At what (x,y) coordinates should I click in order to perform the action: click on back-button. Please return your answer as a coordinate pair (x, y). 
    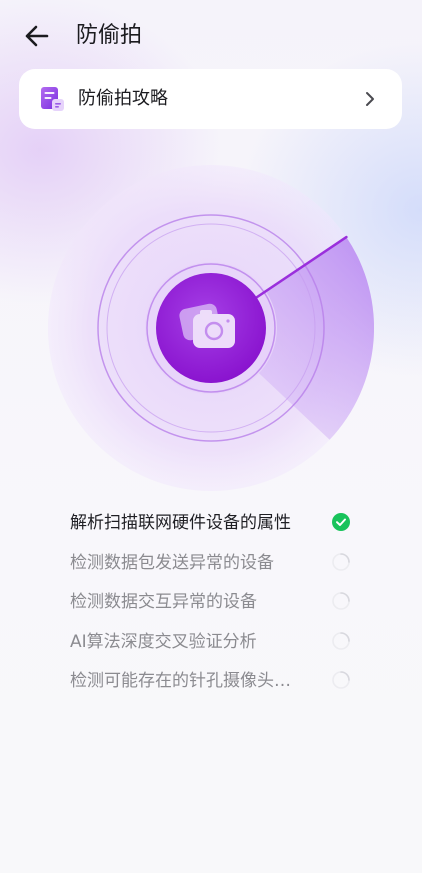
    Looking at the image, I should click on (36, 36).